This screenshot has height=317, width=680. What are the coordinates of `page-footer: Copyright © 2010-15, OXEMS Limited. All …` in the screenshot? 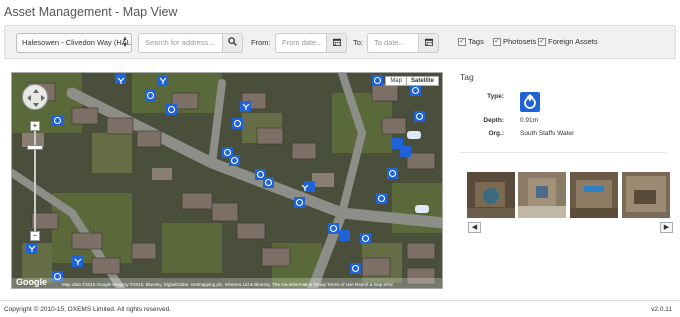 It's located at (340, 308).